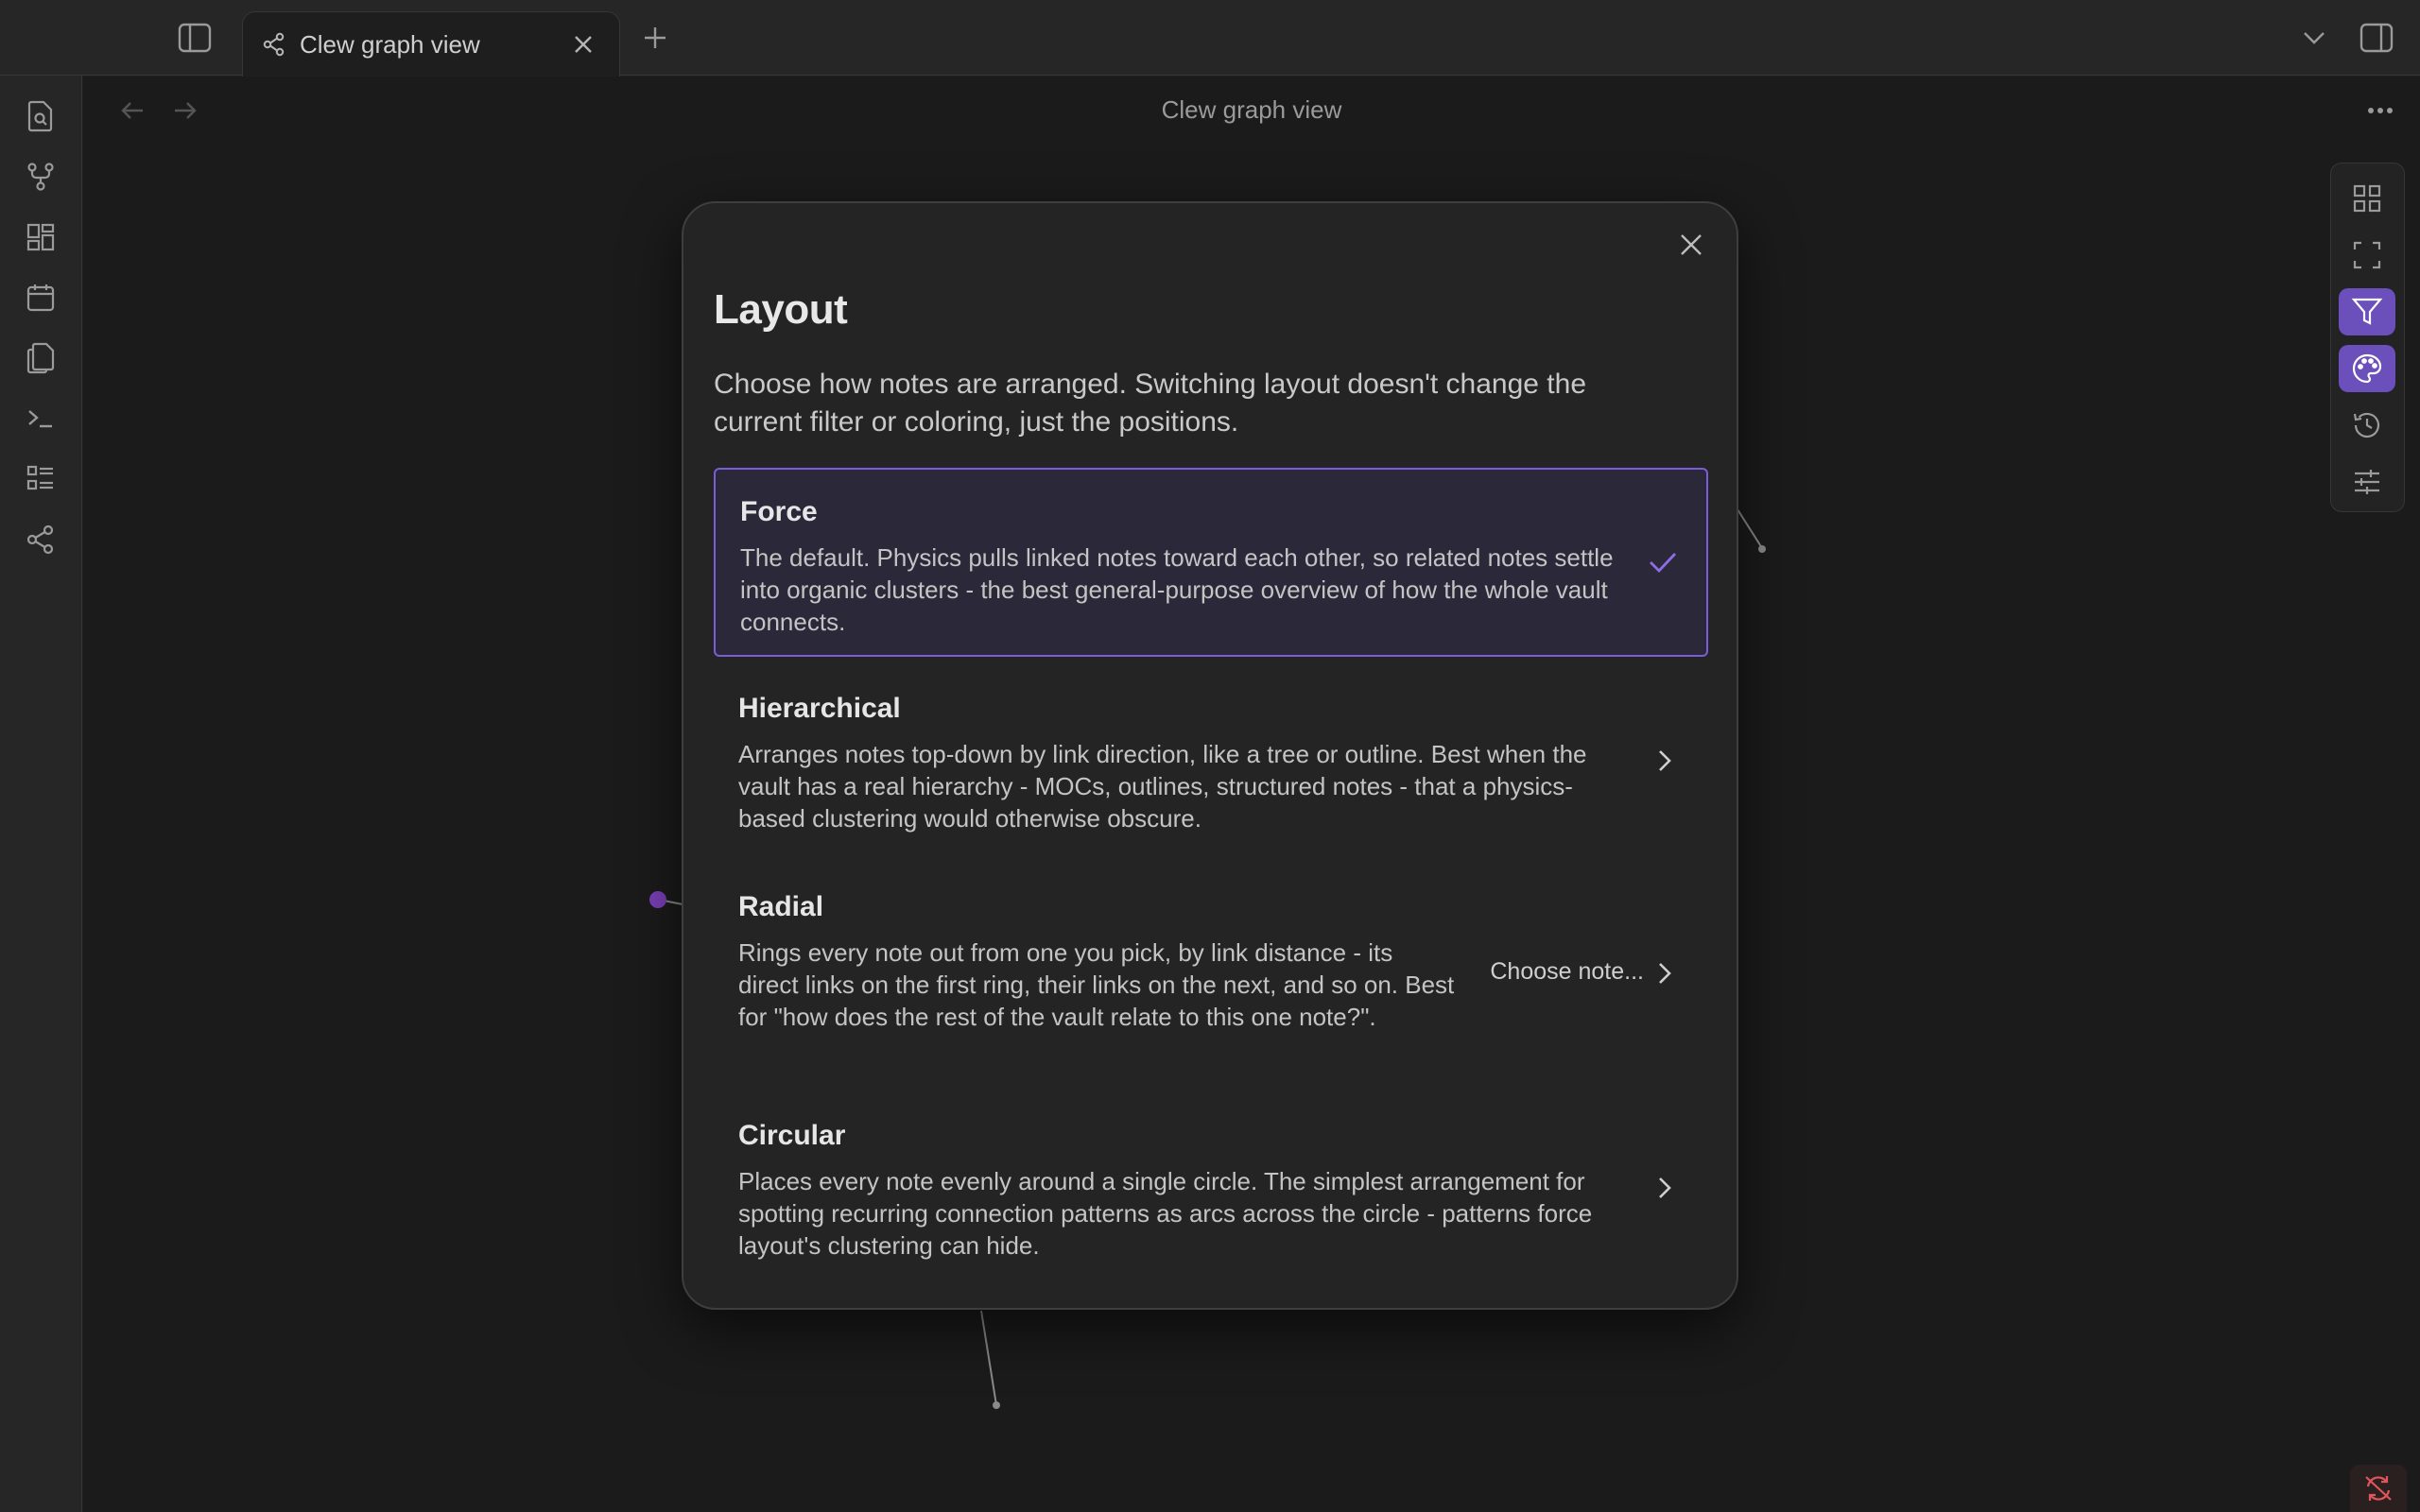 The width and height of the screenshot is (2420, 1512). I want to click on sliders-icon, so click(2367, 482).